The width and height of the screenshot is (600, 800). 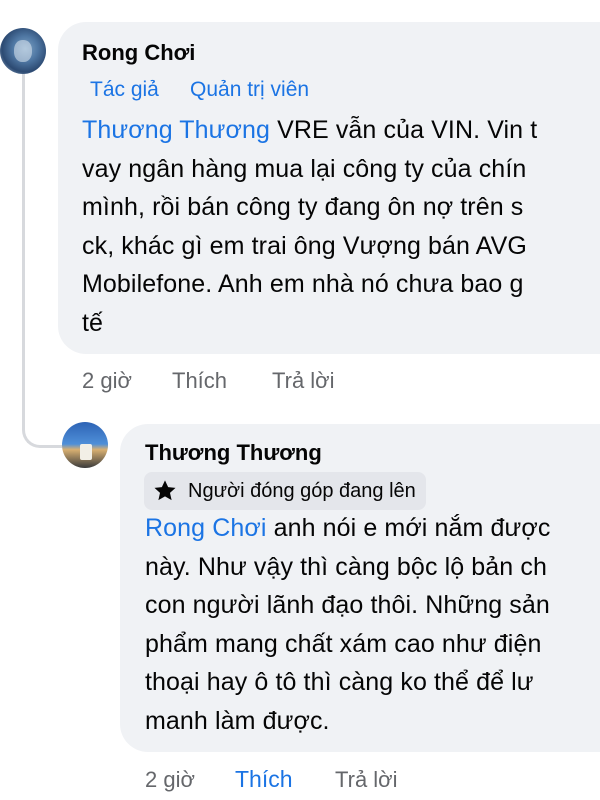 What do you see at coordinates (23, 247) in the screenshot?
I see `thread-connector-line` at bounding box center [23, 247].